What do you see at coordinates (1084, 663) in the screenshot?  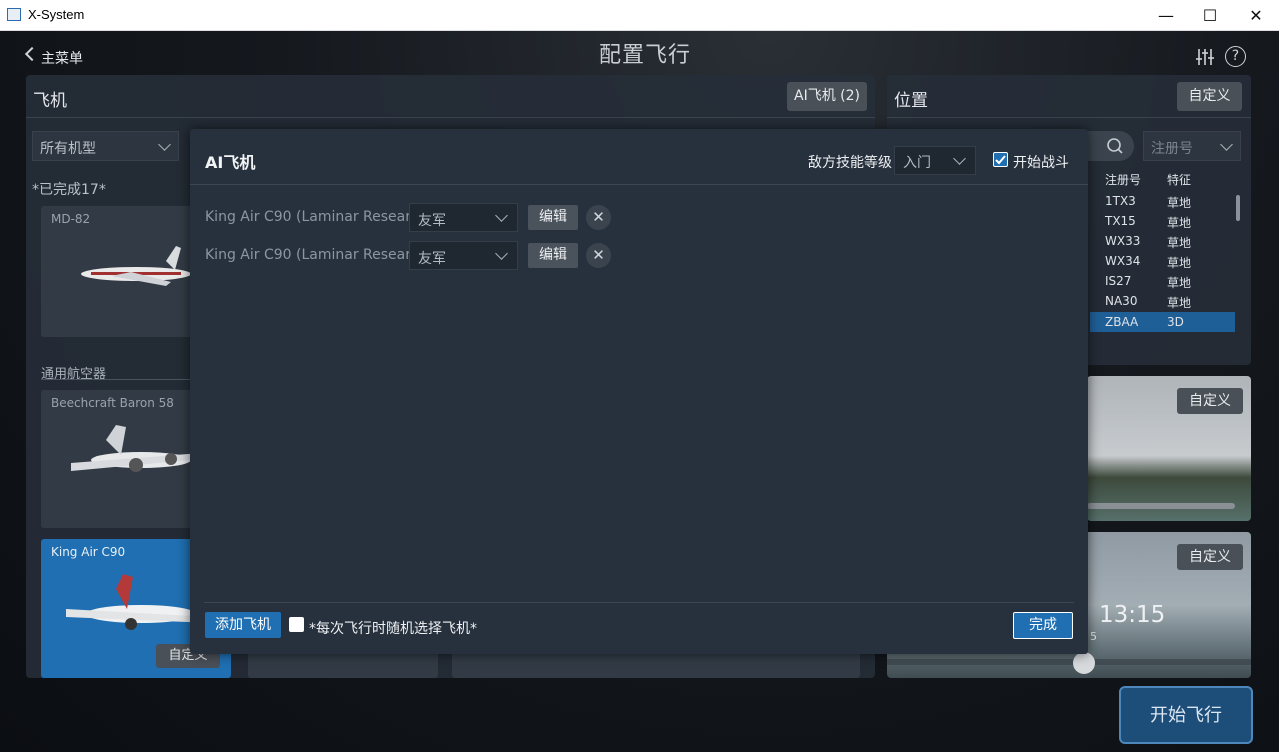 I see `time-slider-thumb` at bounding box center [1084, 663].